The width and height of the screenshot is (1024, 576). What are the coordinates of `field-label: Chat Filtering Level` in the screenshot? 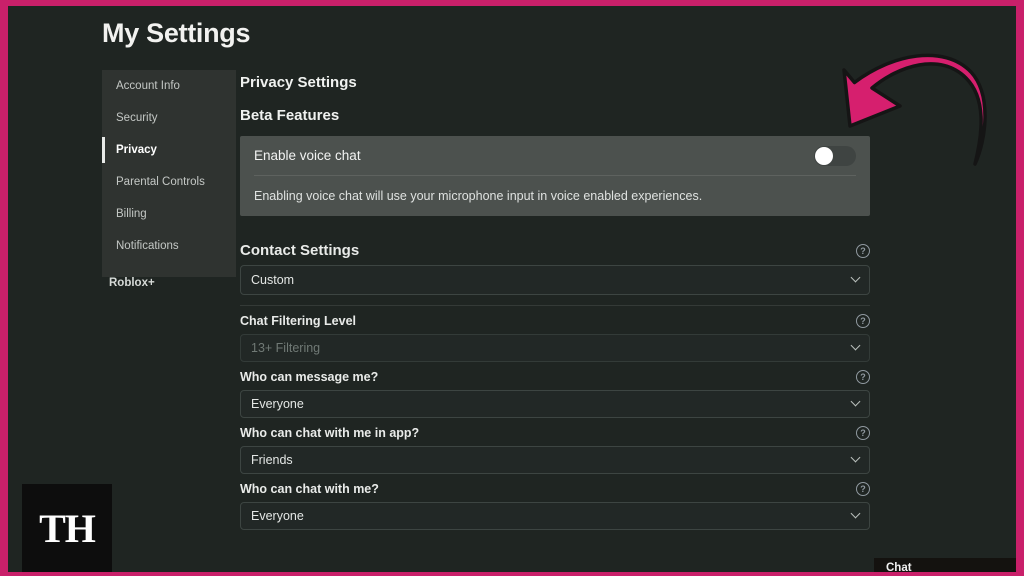 It's located at (298, 321).